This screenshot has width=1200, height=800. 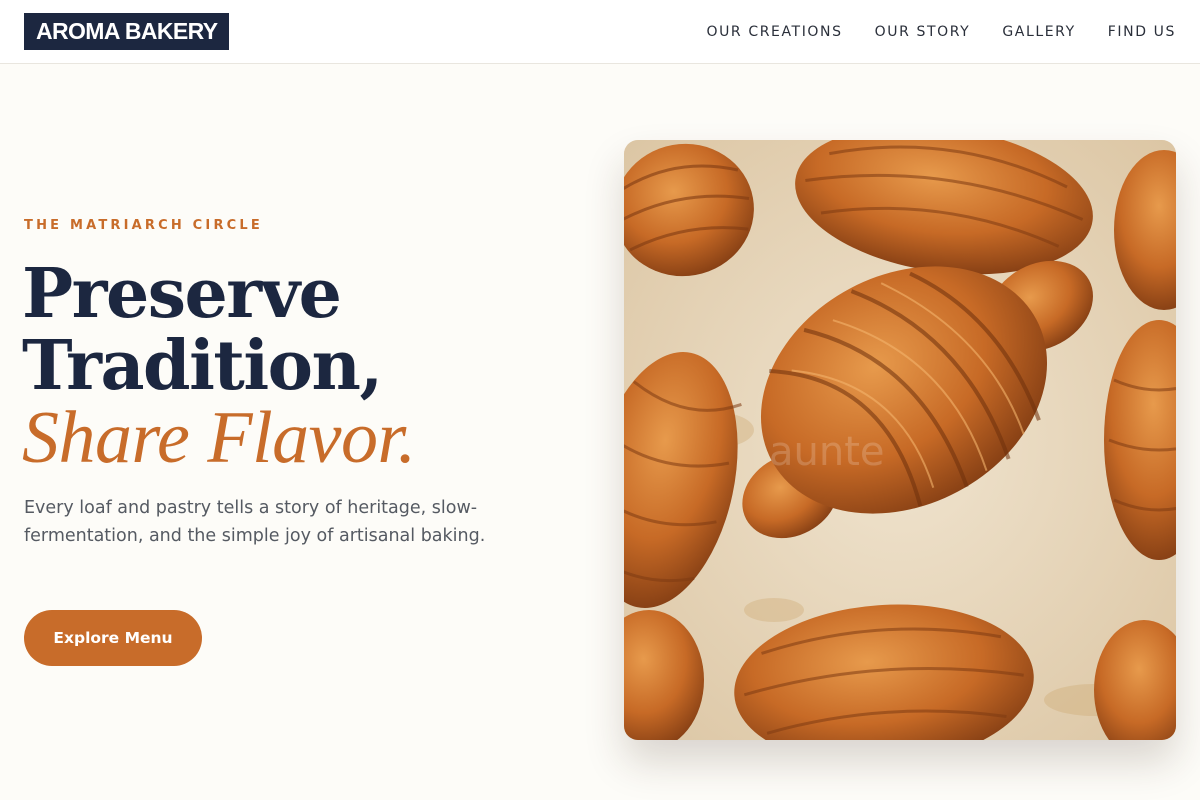 What do you see at coordinates (127, 31) in the screenshot?
I see `brand-logo: AROMA BAKERY` at bounding box center [127, 31].